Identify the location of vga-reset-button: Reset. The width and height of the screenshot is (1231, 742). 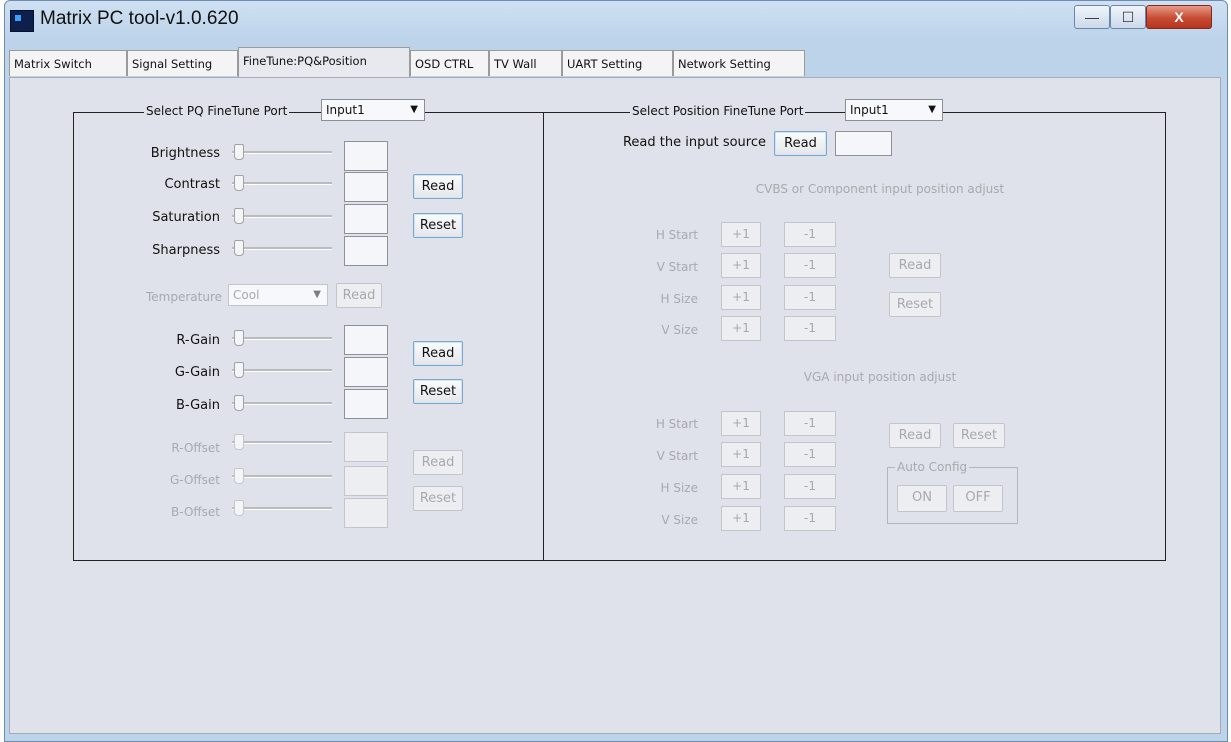
(979, 435).